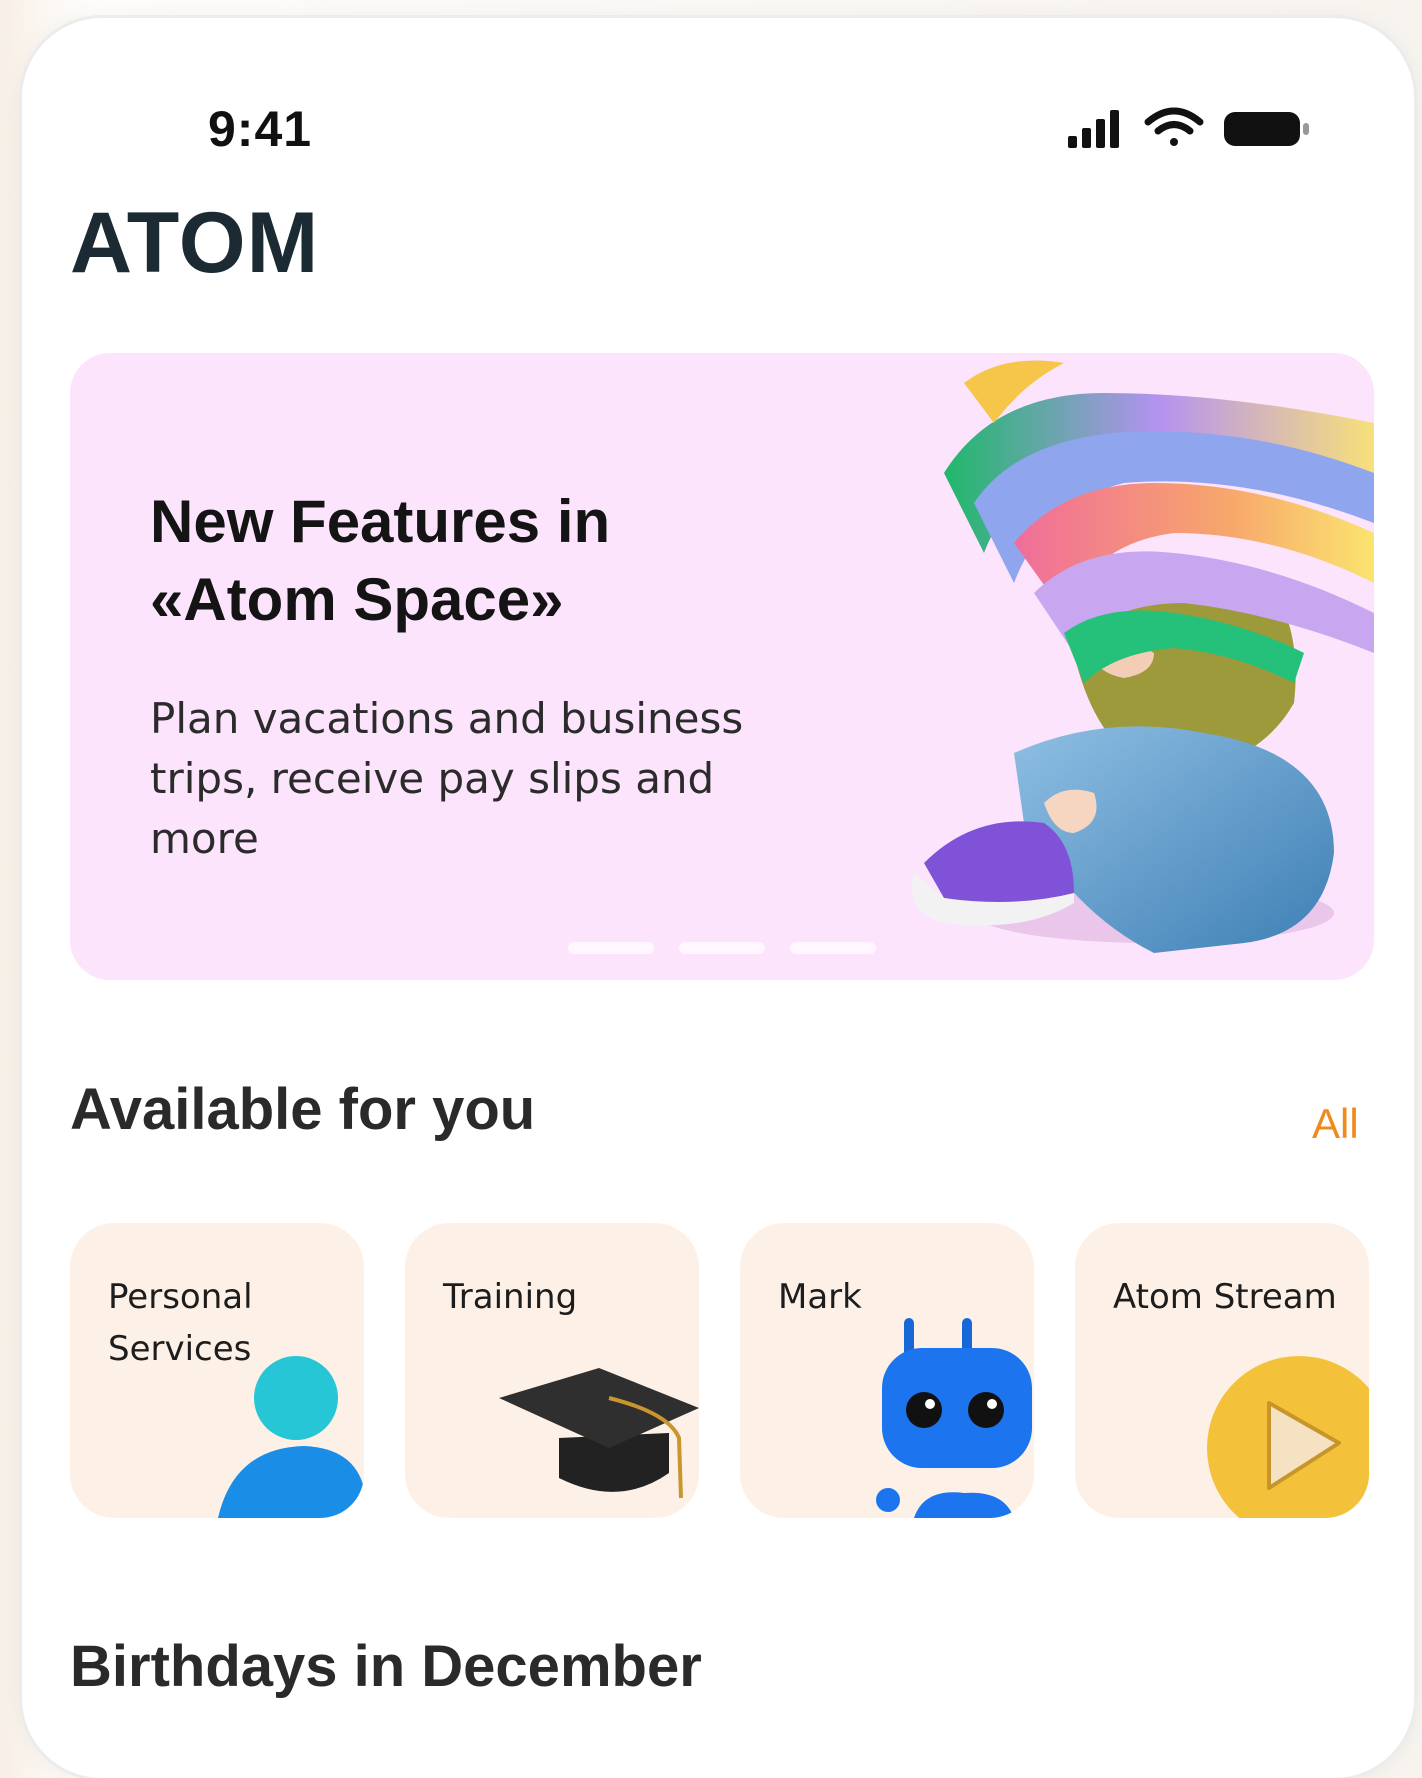 Image resolution: width=1422 pixels, height=1778 pixels. I want to click on card-atom-stream: Atom Stream, so click(1222, 1370).